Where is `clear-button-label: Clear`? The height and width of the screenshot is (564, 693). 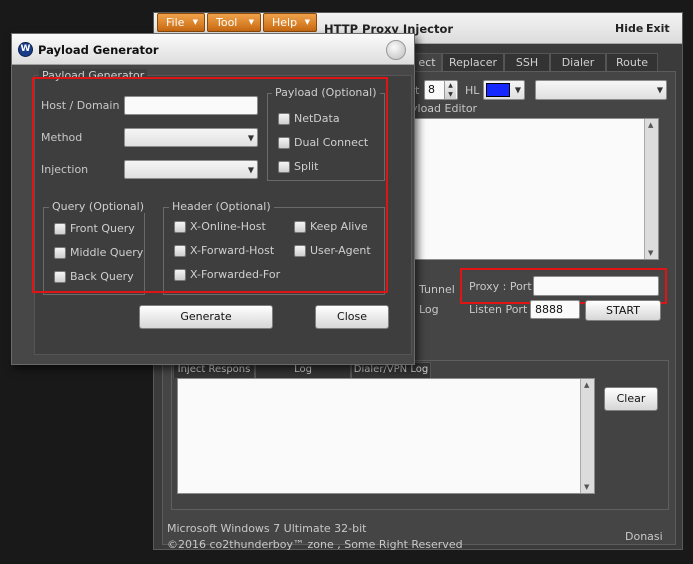 clear-button-label: Clear is located at coordinates (631, 398).